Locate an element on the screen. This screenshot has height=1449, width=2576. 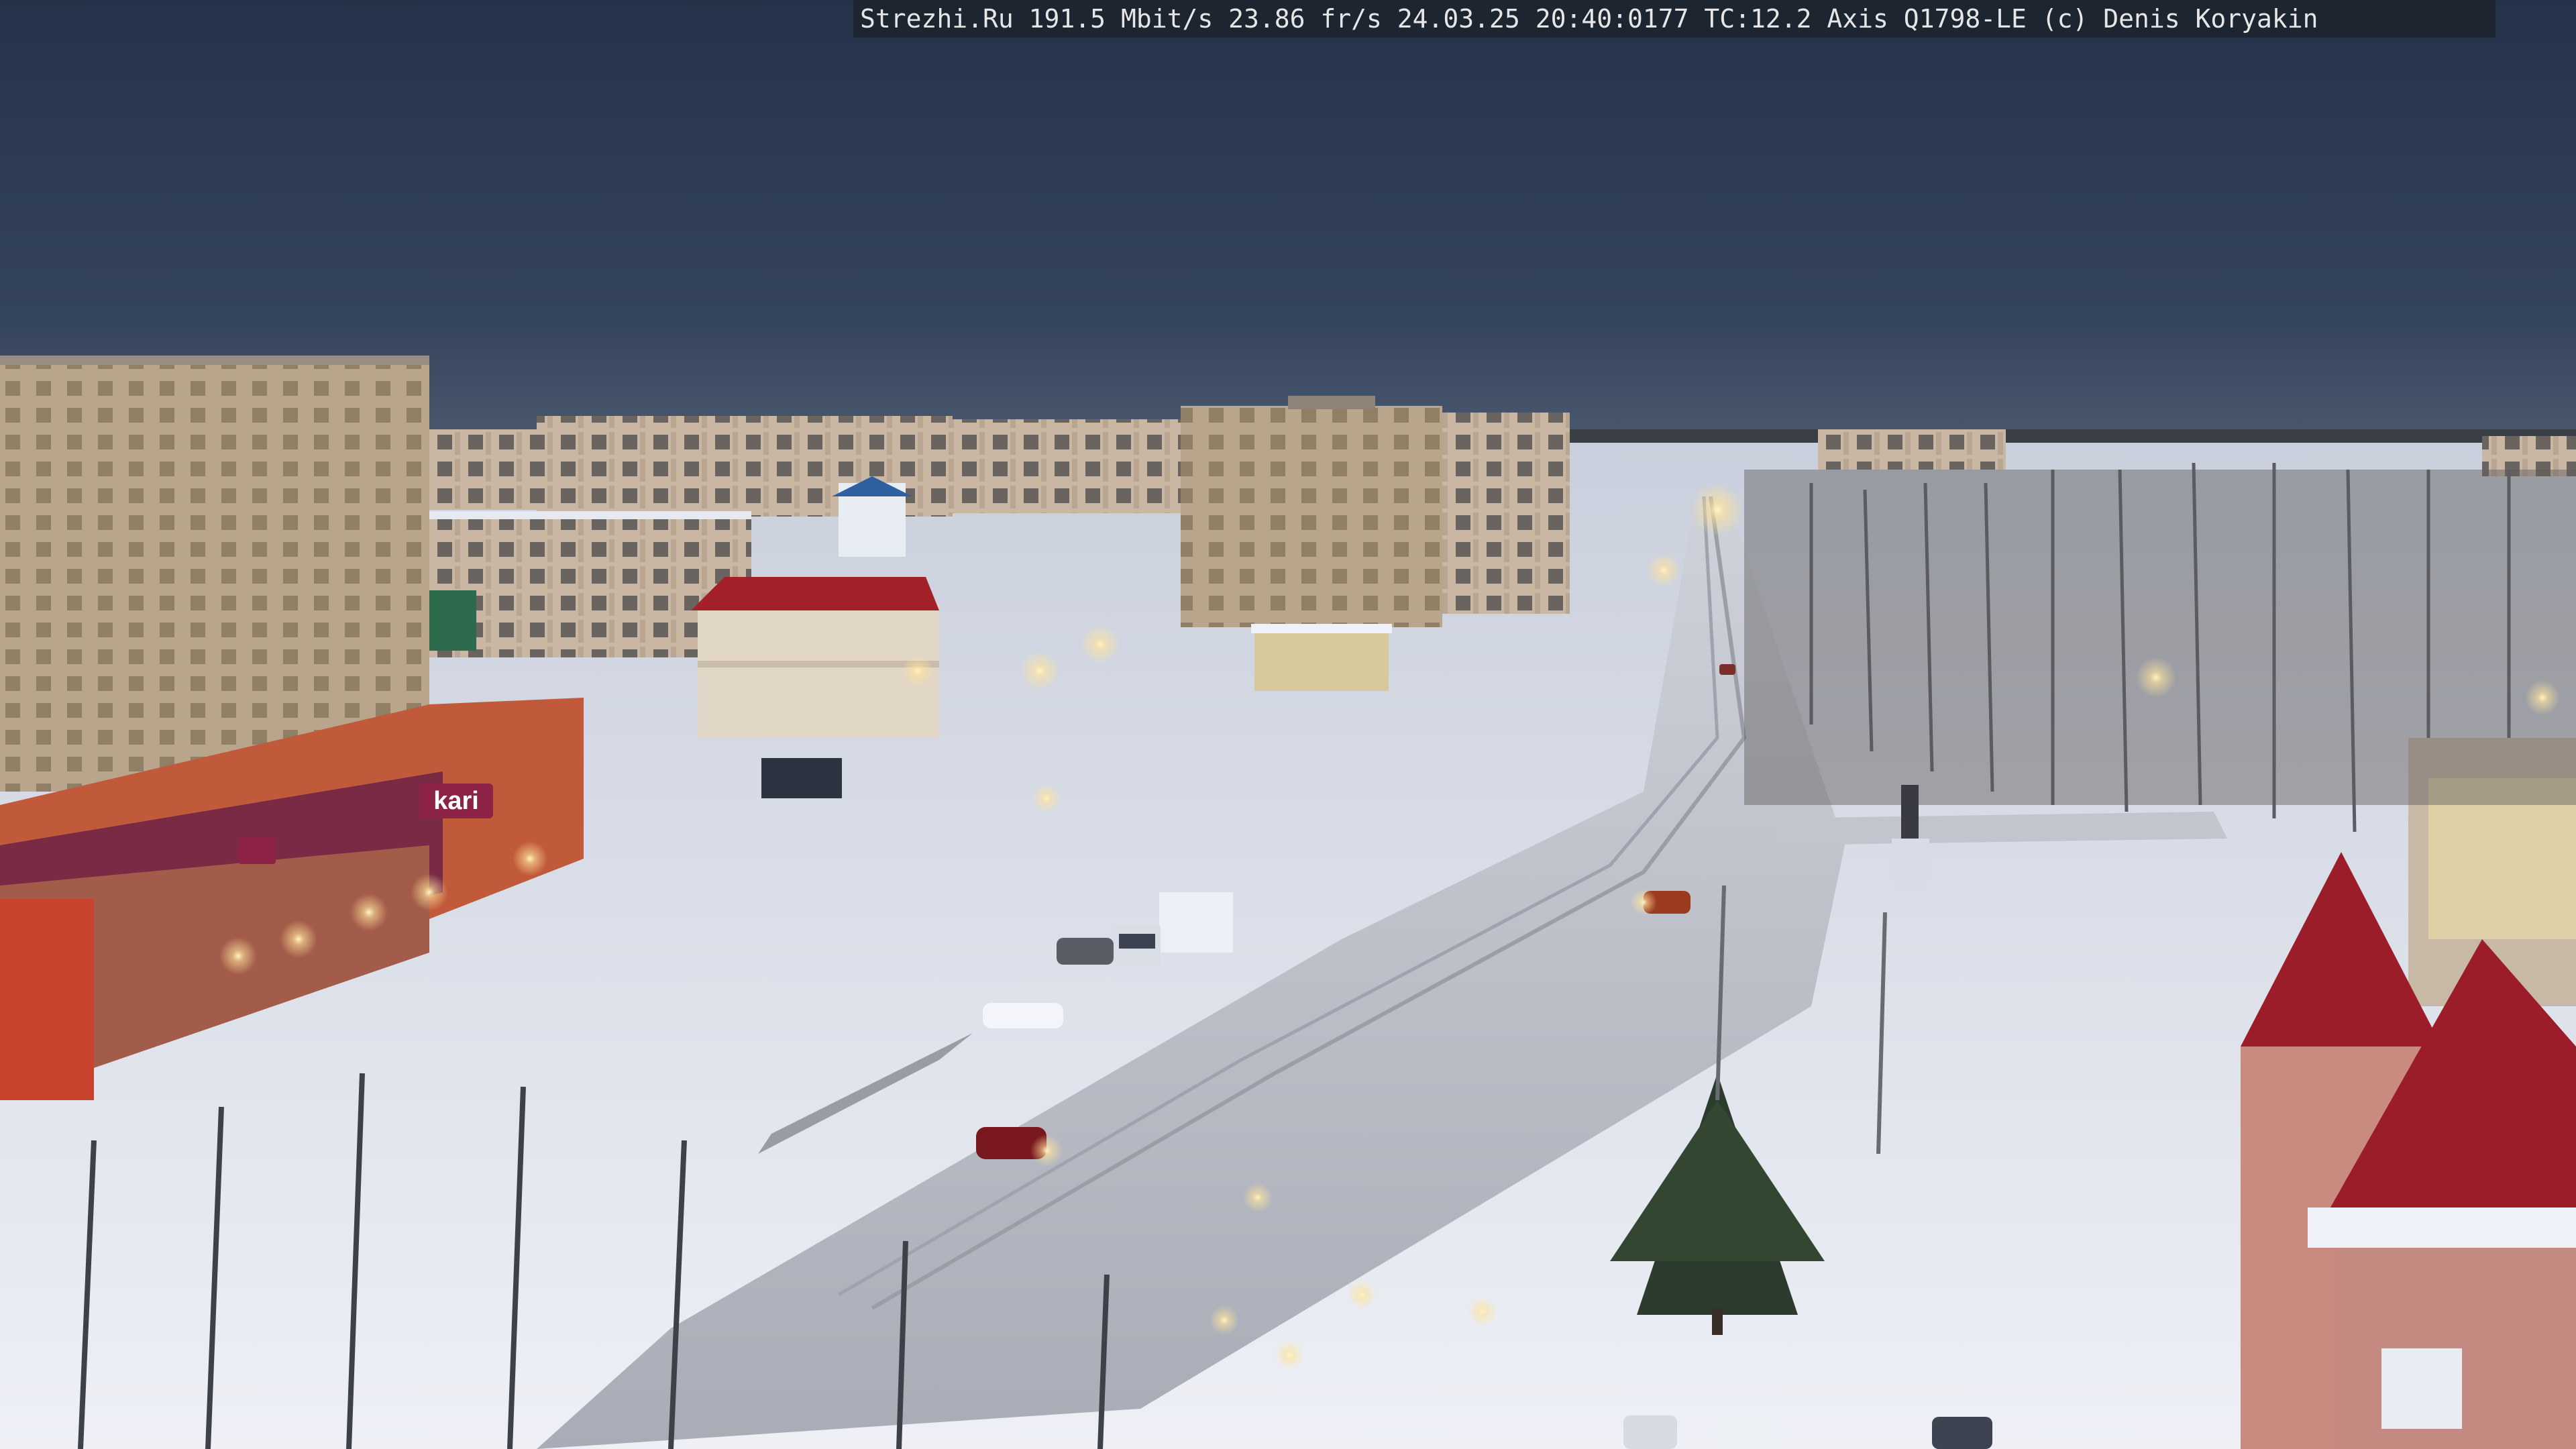
billboard is located at coordinates (801, 778).